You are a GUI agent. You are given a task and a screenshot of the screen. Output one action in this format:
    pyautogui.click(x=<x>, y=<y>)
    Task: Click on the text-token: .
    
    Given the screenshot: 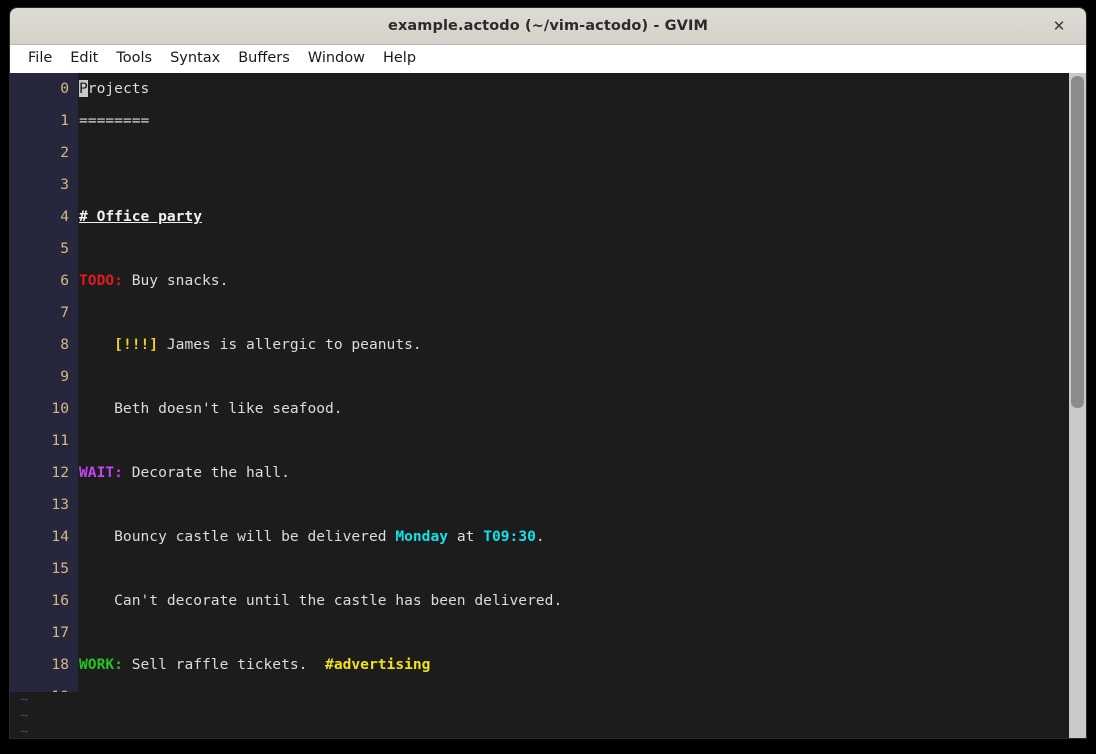 What is the action you would take?
    pyautogui.click(x=540, y=536)
    